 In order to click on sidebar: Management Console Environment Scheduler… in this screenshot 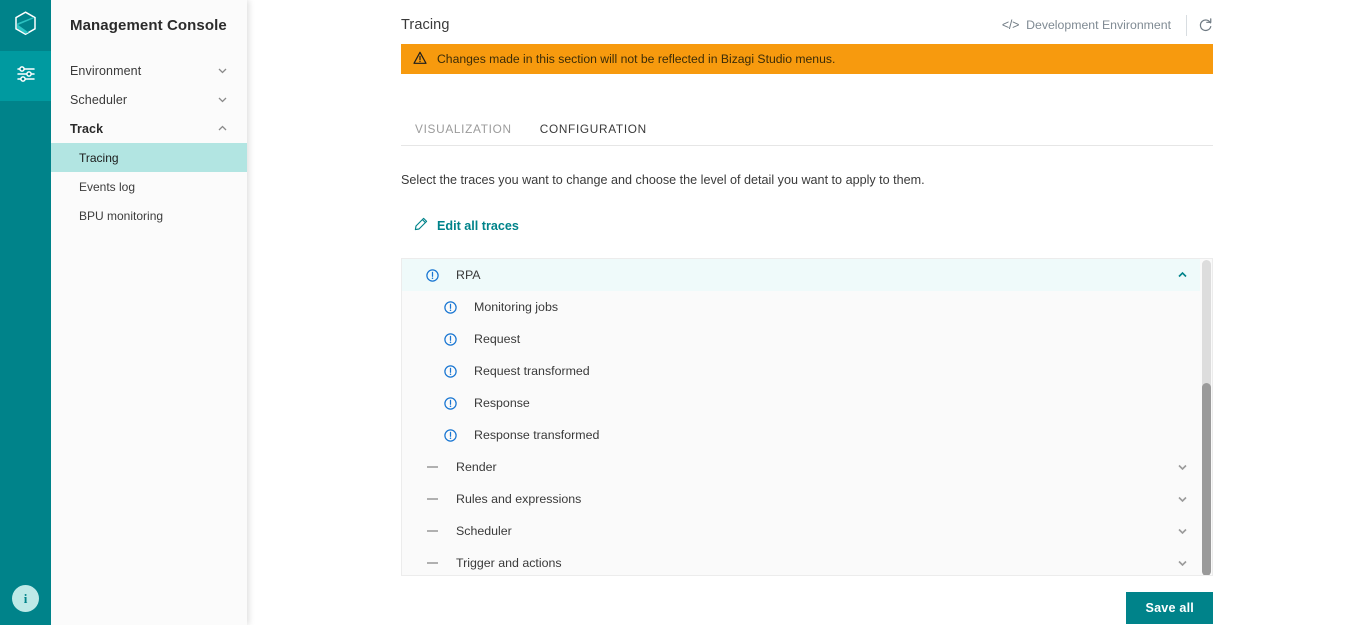, I will do `click(149, 312)`.